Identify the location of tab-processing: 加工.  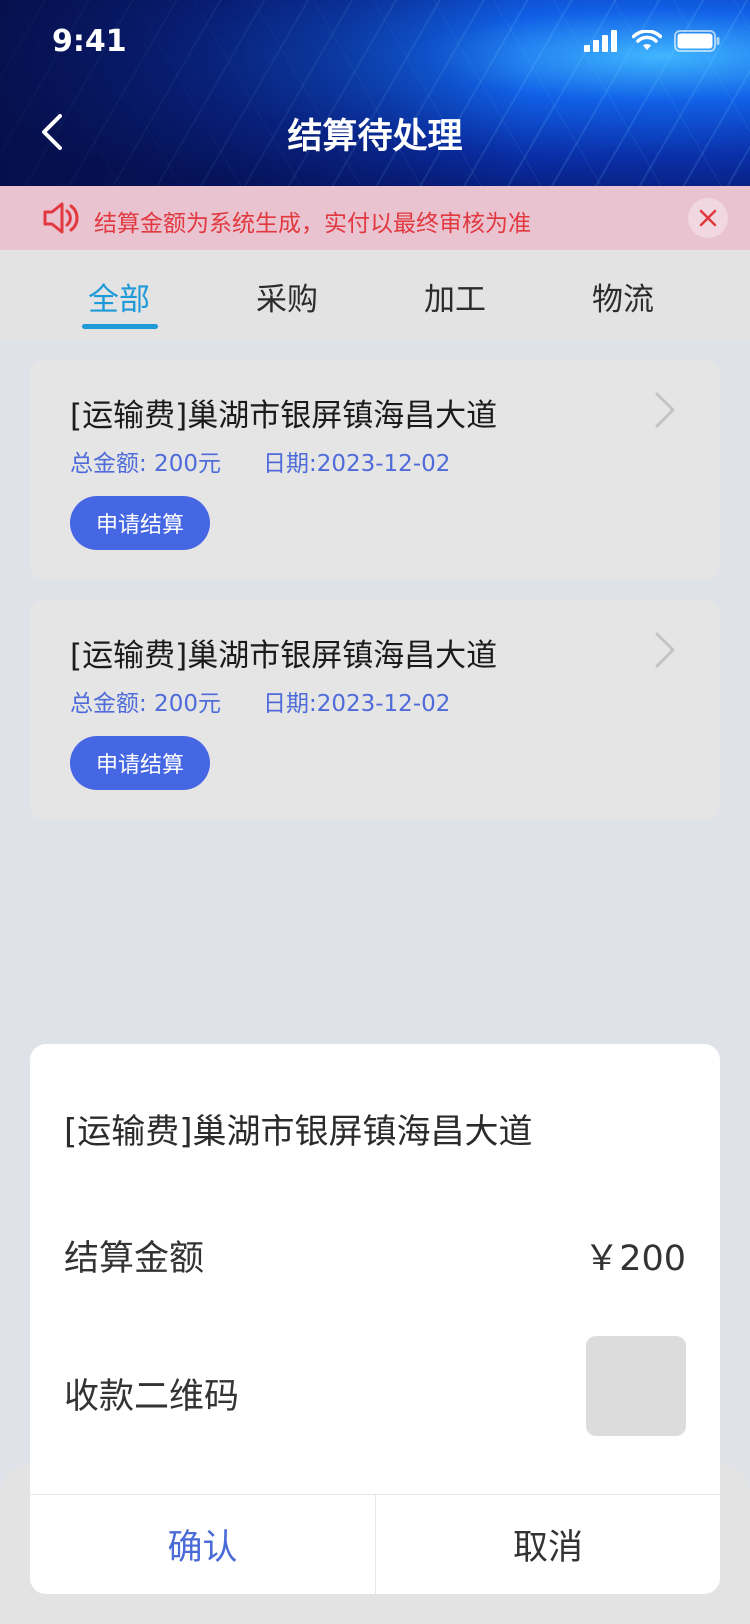
(455, 296).